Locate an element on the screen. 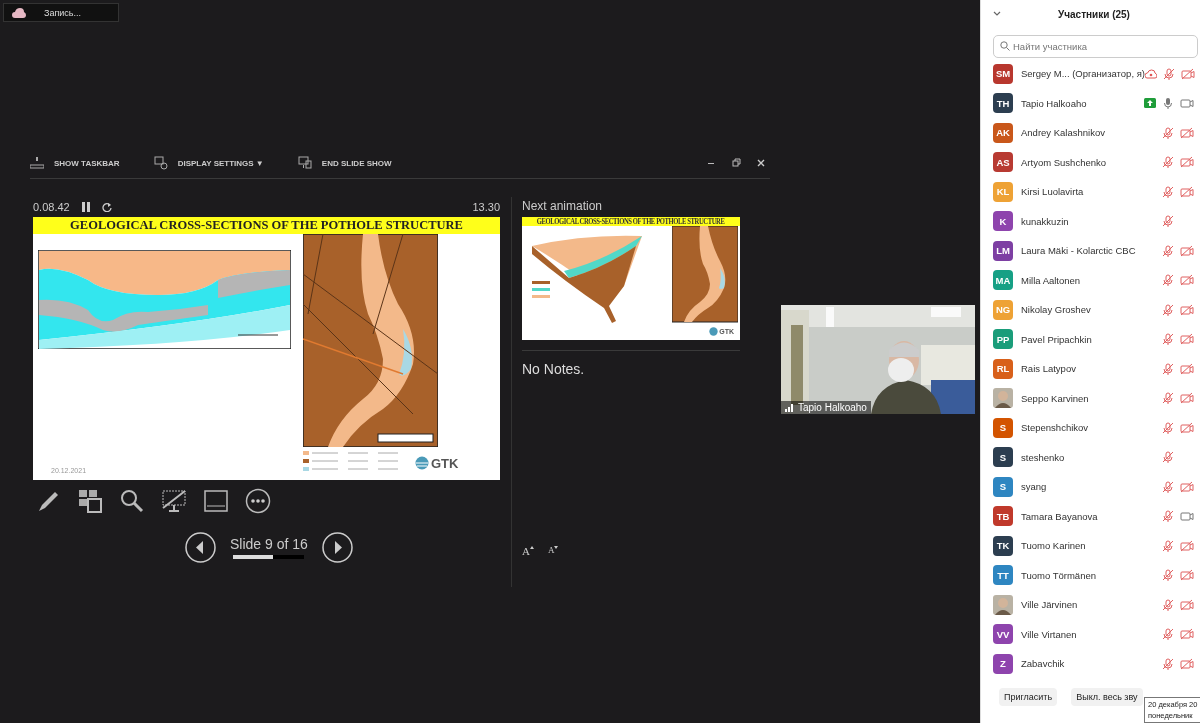 The width and height of the screenshot is (1200, 723). avatar: AS is located at coordinates (1003, 162).